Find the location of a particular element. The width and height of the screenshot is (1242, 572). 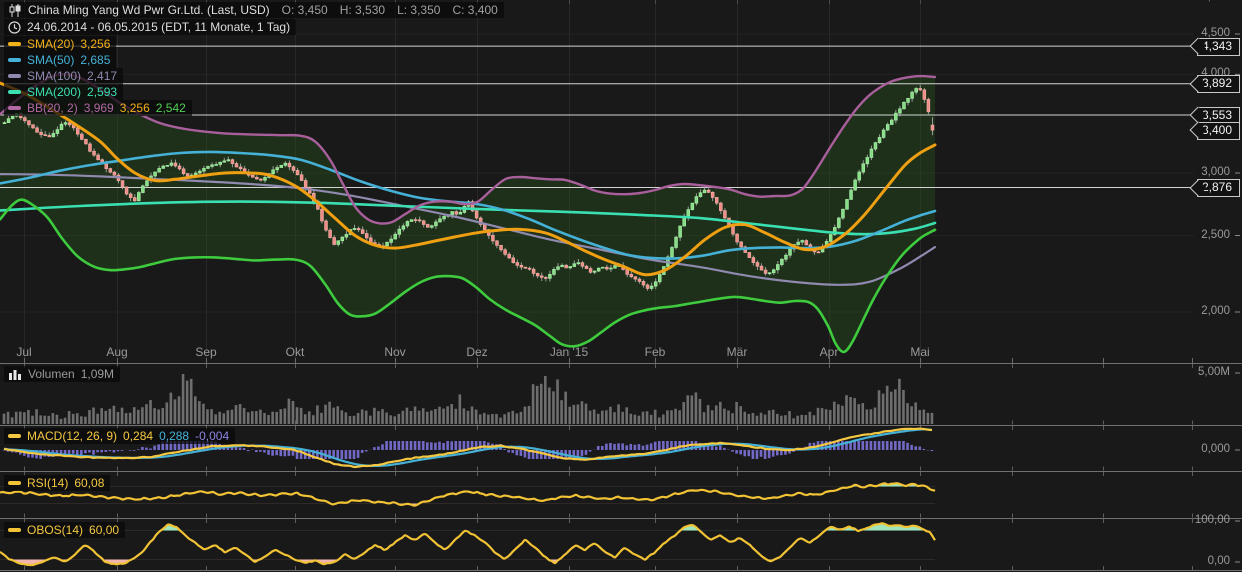

y-axis-tick-label: 5,000 is located at coordinates (1188, 1).